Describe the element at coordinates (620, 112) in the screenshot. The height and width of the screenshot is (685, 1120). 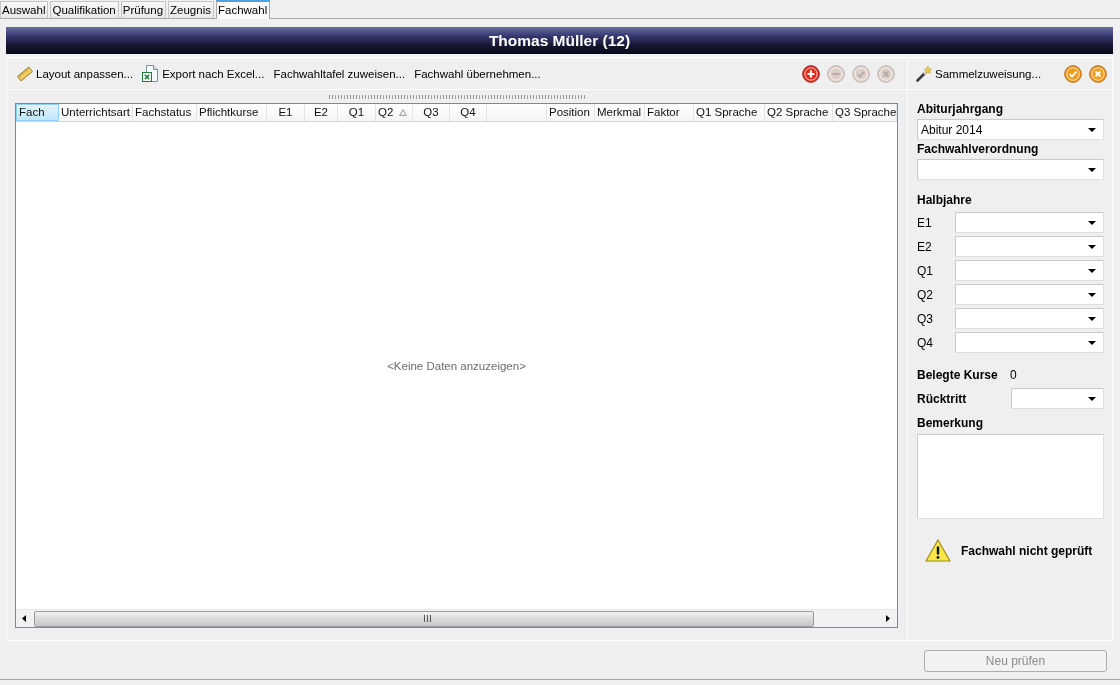
I see `column-header: Merkmal` at that location.